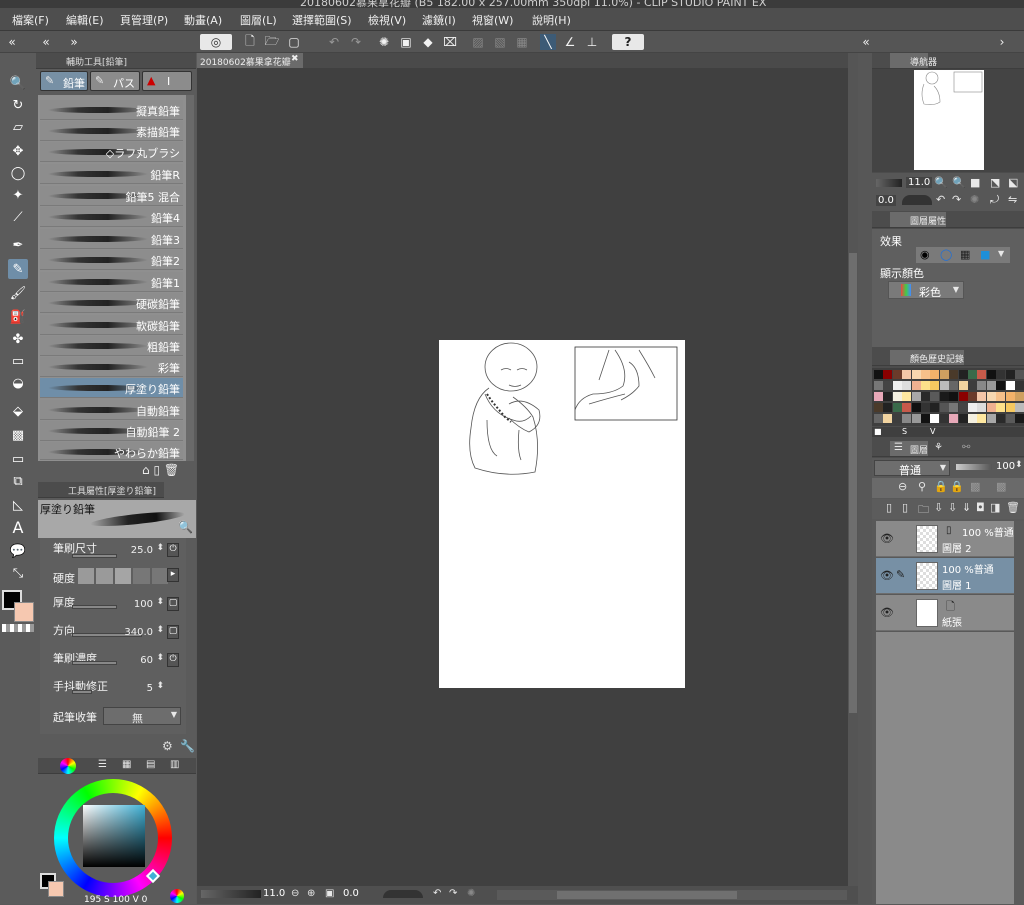 The width and height of the screenshot is (1024, 905). What do you see at coordinates (406, 42) in the screenshot?
I see `transform-icon: ▣` at bounding box center [406, 42].